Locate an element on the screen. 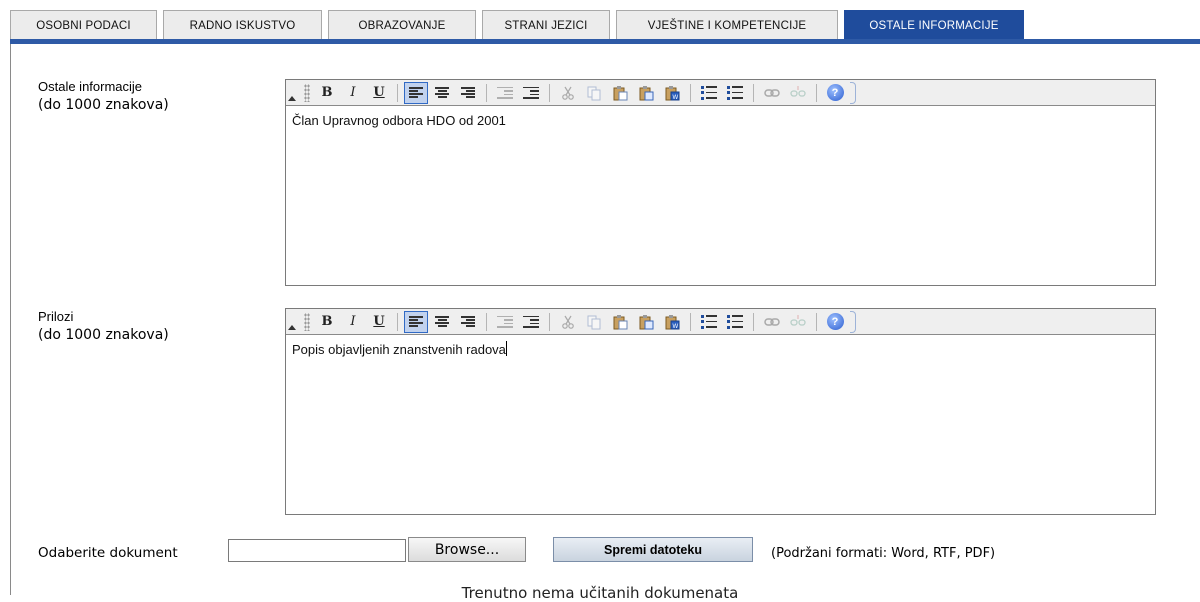  other-info-label: Ostale informacije (do 1000 znakova) is located at coordinates (103, 96).